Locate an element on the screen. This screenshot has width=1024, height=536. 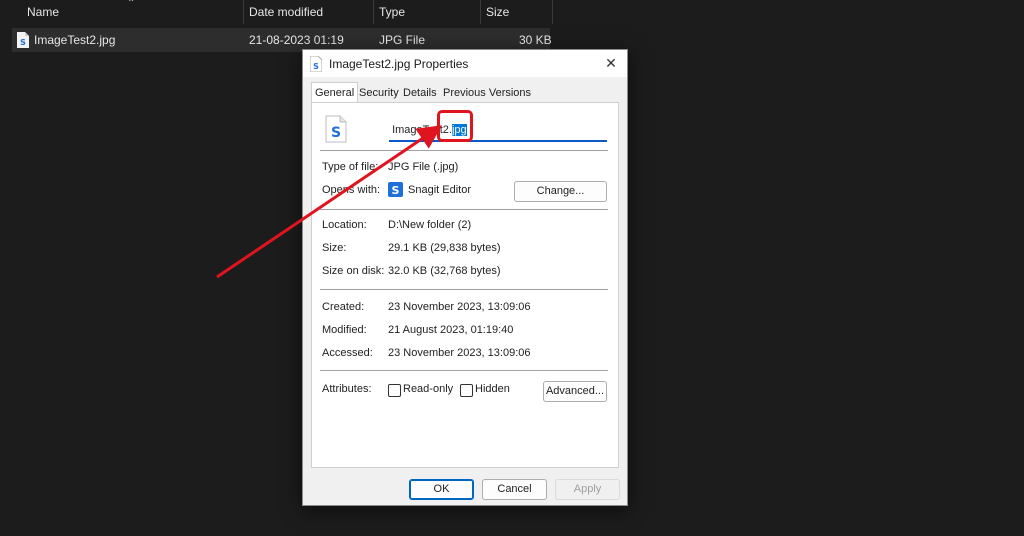
type-of-file-label: Type of file: is located at coordinates (350, 167).